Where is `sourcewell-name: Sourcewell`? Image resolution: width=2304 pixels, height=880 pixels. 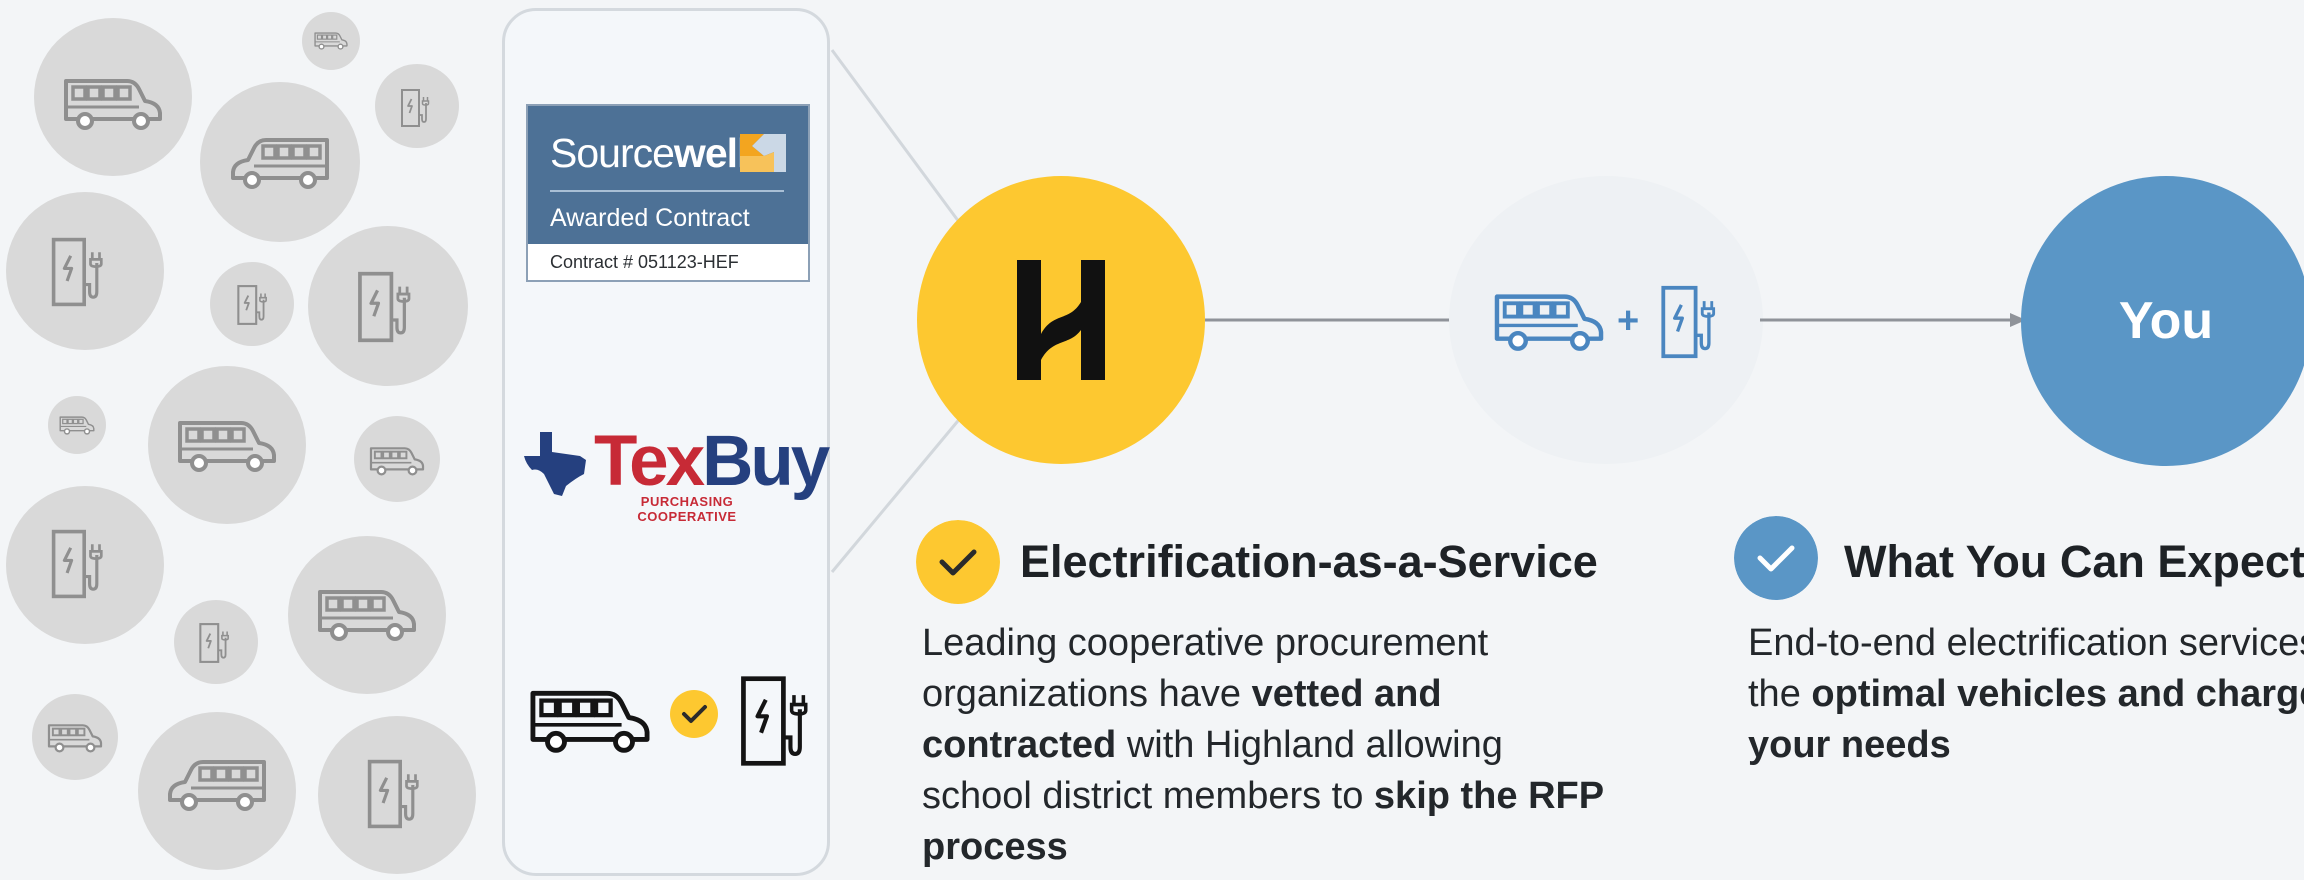 sourcewell-name: Sourcewell is located at coordinates (649, 153).